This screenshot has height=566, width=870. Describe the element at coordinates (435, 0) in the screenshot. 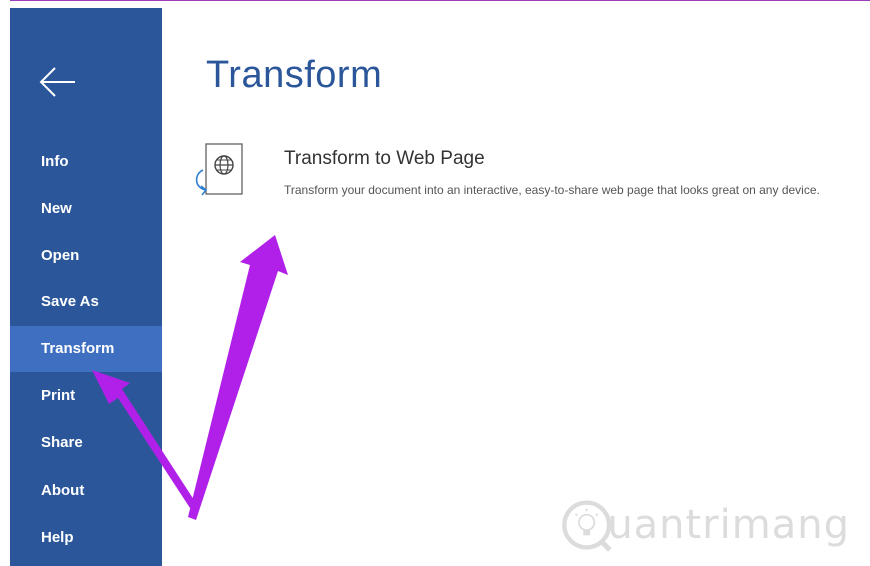

I see `top-border` at that location.